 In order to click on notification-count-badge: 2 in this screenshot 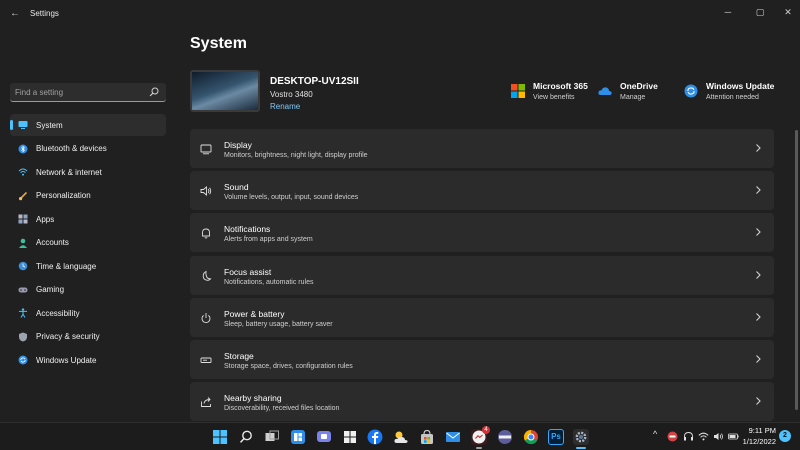, I will do `click(785, 436)`.